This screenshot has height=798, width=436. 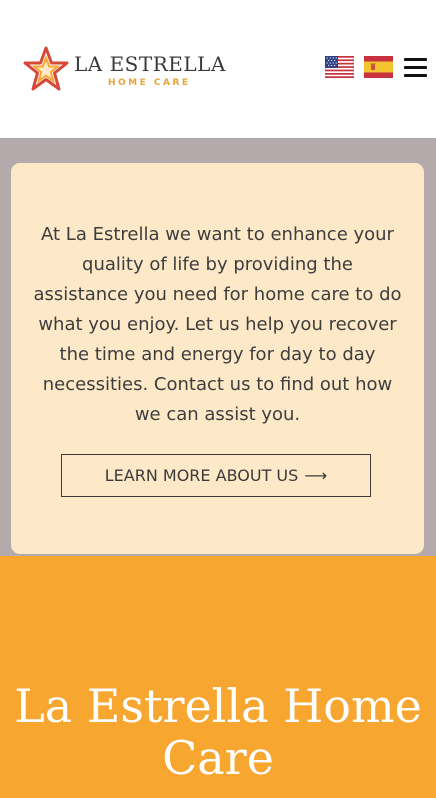 I want to click on brand-logo: LA ESTRELLA HOME CARE, so click(x=132, y=70).